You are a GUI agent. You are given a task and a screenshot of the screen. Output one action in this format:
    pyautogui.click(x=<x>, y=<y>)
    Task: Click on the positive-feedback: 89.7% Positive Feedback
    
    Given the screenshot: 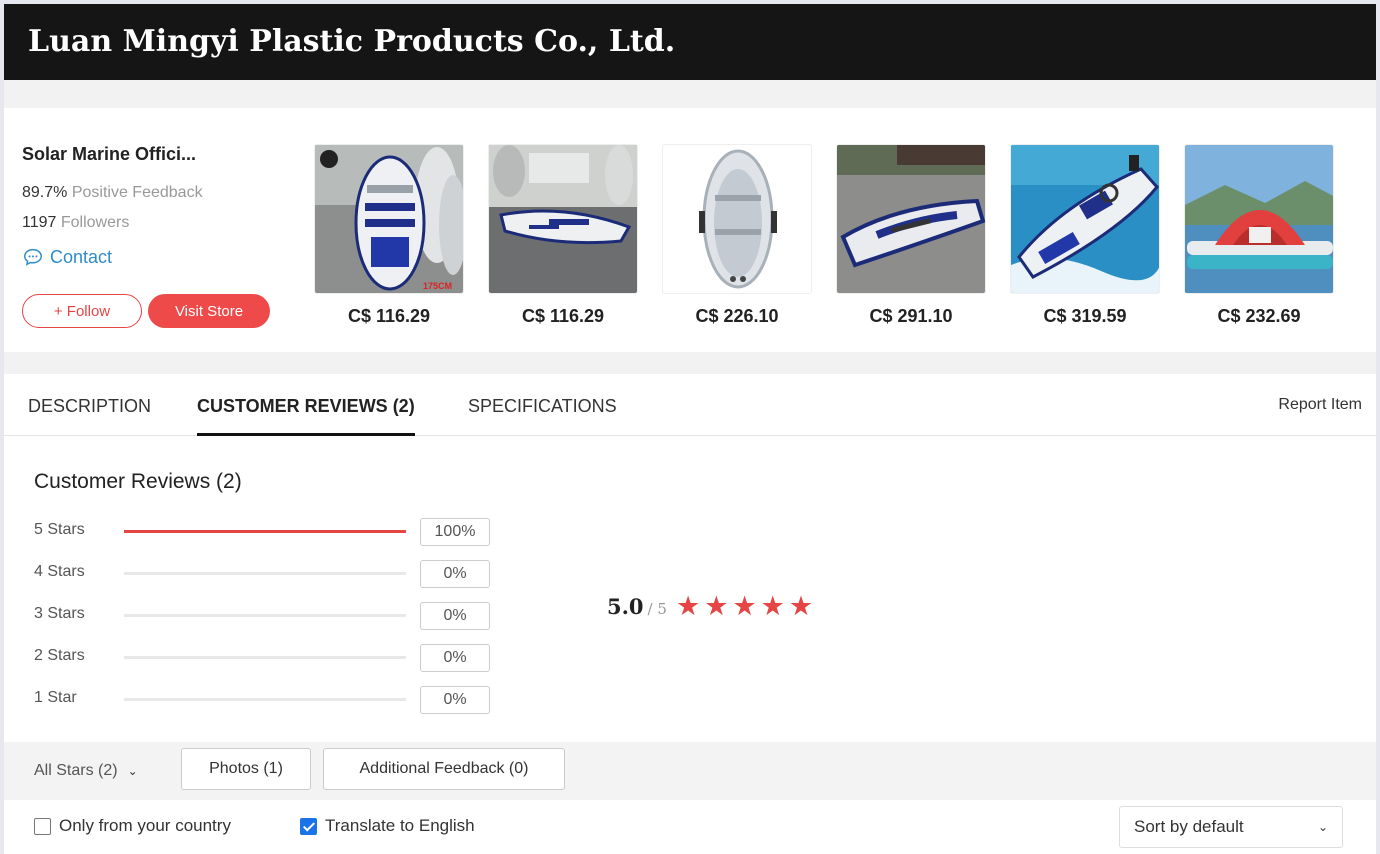 What is the action you would take?
    pyautogui.click(x=112, y=193)
    